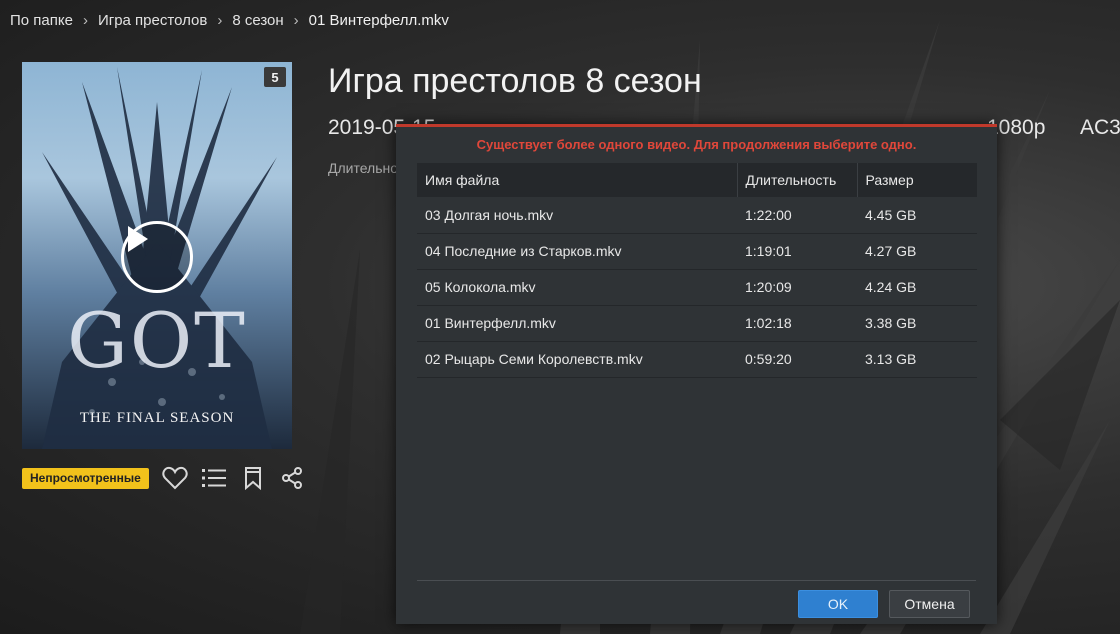 The width and height of the screenshot is (1120, 634). I want to click on bookmark-icon, so click(253, 478).